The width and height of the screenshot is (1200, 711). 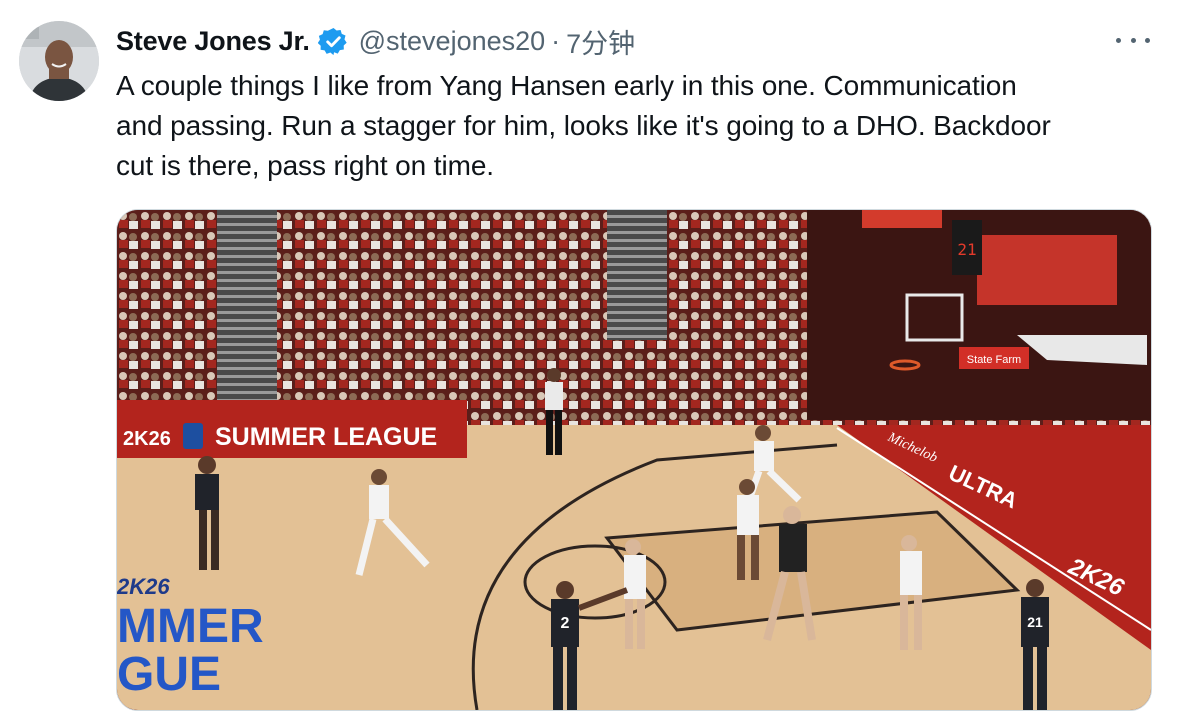 I want to click on shot-clock-digits: 21, so click(x=966, y=249).